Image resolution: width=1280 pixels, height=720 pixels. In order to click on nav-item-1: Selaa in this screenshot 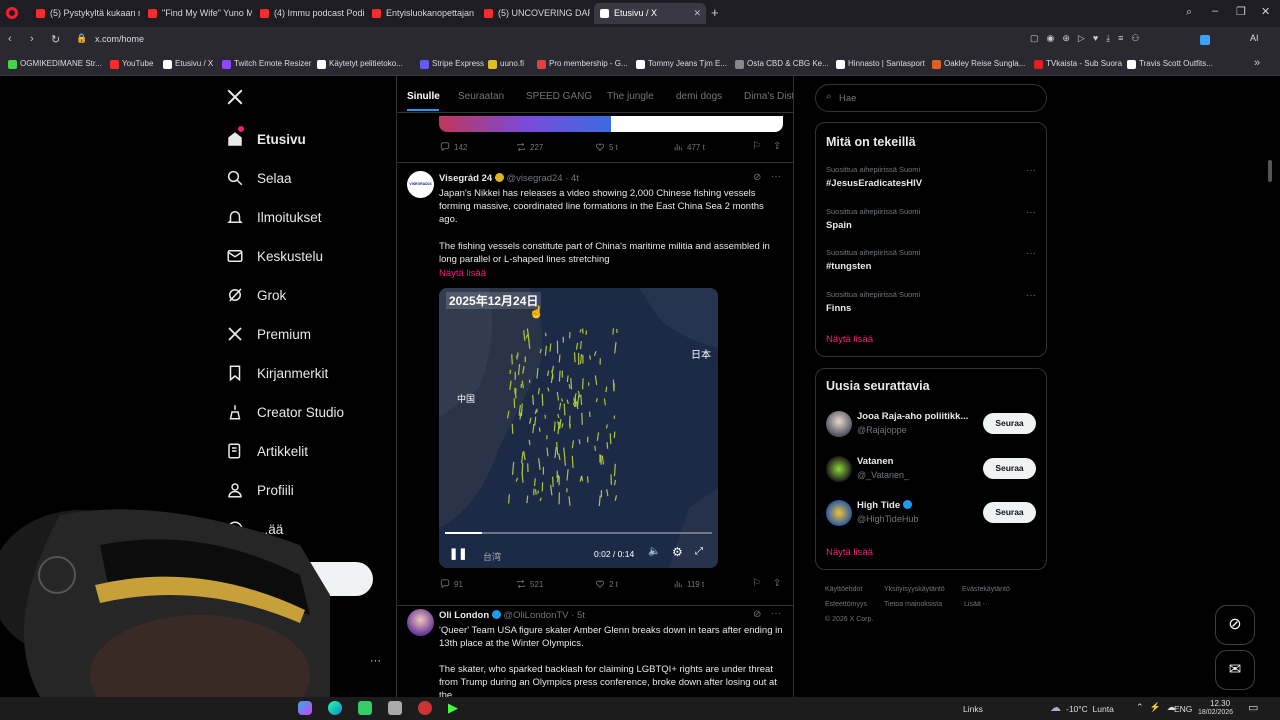, I will do `click(259, 178)`.